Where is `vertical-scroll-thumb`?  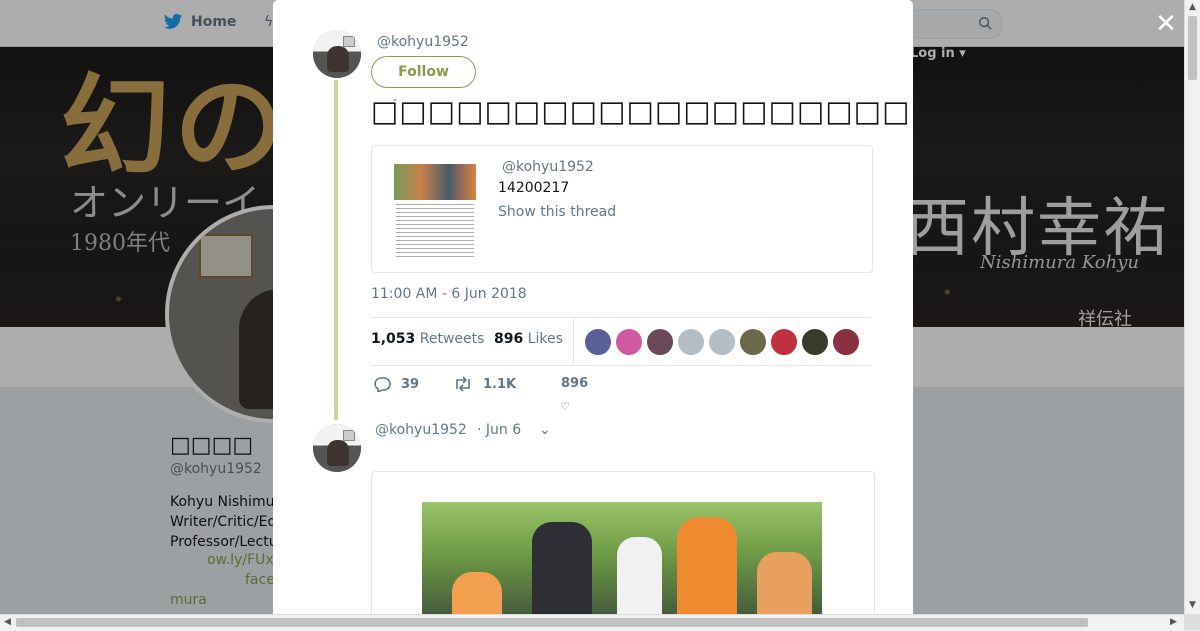 vertical-scroll-thumb is located at coordinates (1192, 48).